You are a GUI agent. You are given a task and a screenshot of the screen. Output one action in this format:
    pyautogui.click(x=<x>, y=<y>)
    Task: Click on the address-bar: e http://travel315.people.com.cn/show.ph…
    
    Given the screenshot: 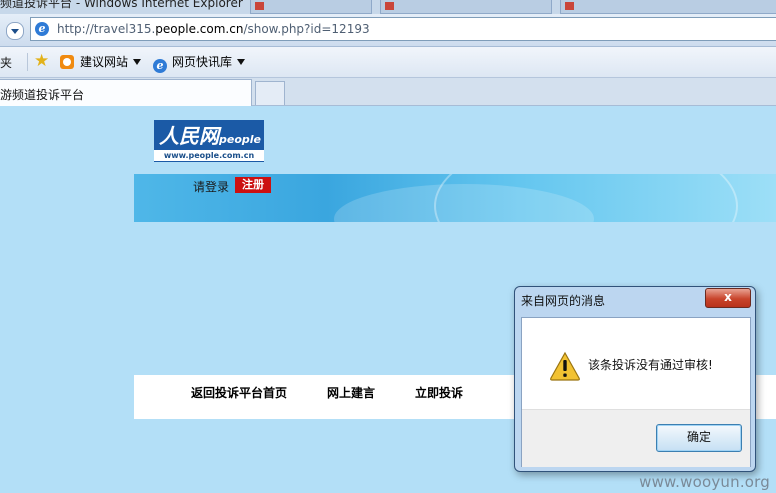 What is the action you would take?
    pyautogui.click(x=403, y=29)
    